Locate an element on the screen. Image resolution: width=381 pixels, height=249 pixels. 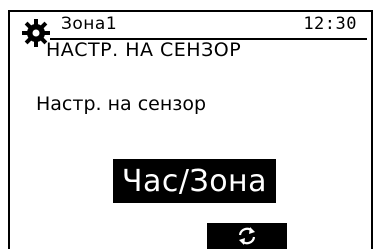
refresh-icon is located at coordinates (247, 236).